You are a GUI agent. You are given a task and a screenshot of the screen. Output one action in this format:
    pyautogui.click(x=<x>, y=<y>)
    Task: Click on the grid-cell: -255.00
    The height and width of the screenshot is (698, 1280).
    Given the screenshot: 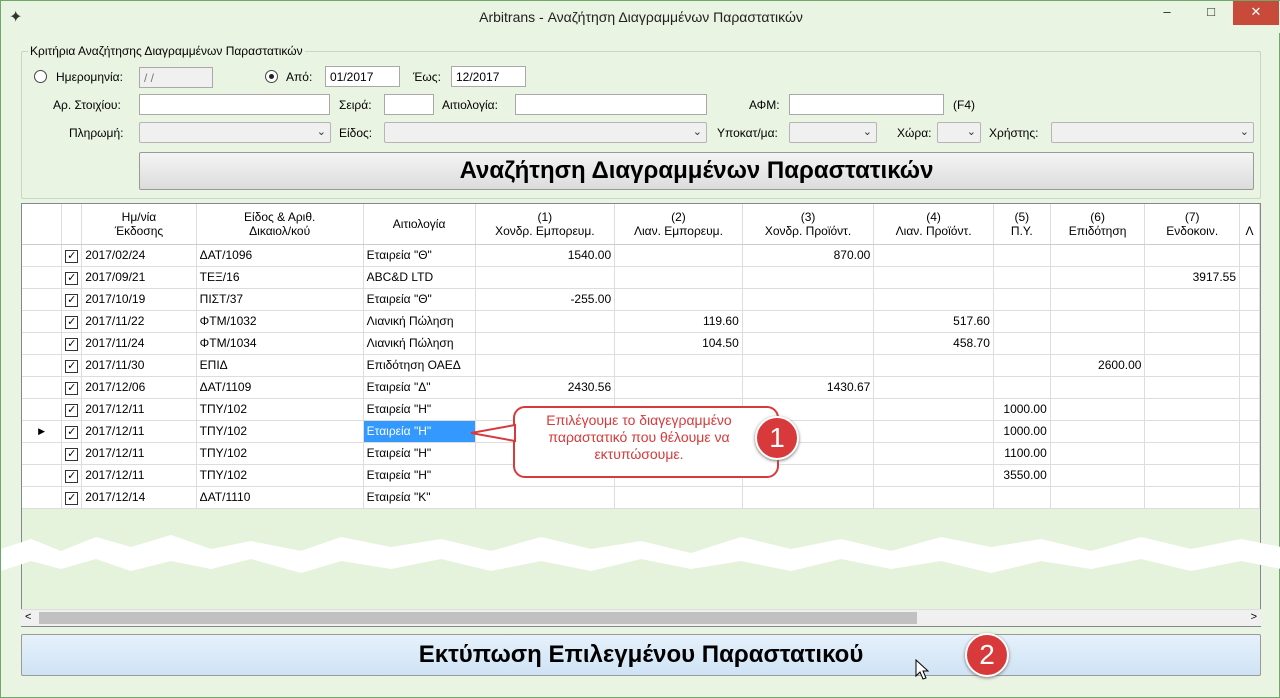 What is the action you would take?
    pyautogui.click(x=545, y=299)
    